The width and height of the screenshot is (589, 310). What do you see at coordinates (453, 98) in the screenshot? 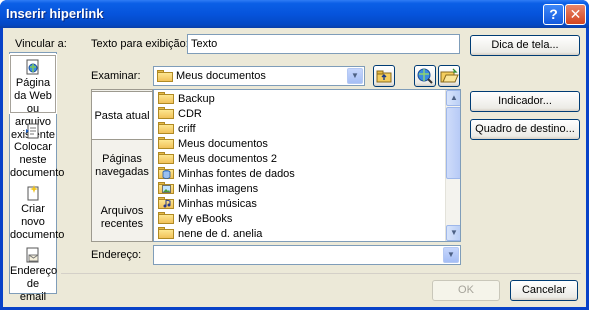
I see `scroll-up-icon: ▲` at bounding box center [453, 98].